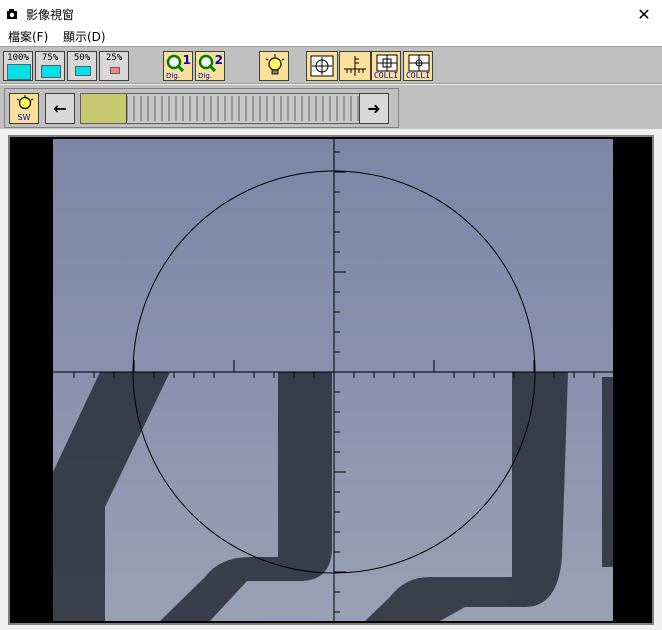 Image resolution: width=662 pixels, height=630 pixels. What do you see at coordinates (374, 108) in the screenshot?
I see `slider-right-button: ➜` at bounding box center [374, 108].